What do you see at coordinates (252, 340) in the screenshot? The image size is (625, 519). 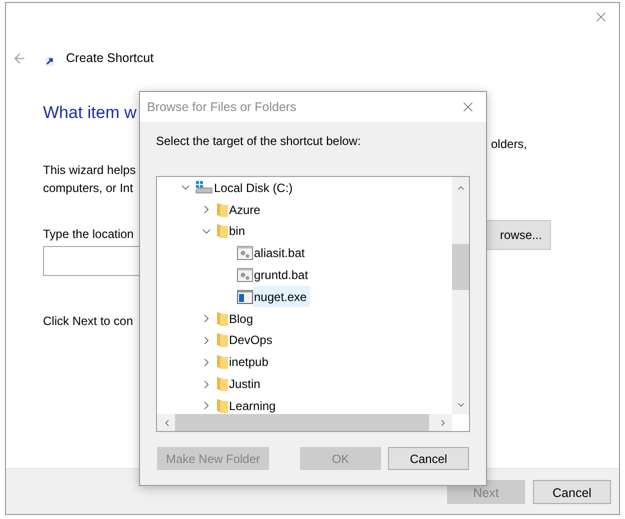 I see `tree-item: DevOps` at bounding box center [252, 340].